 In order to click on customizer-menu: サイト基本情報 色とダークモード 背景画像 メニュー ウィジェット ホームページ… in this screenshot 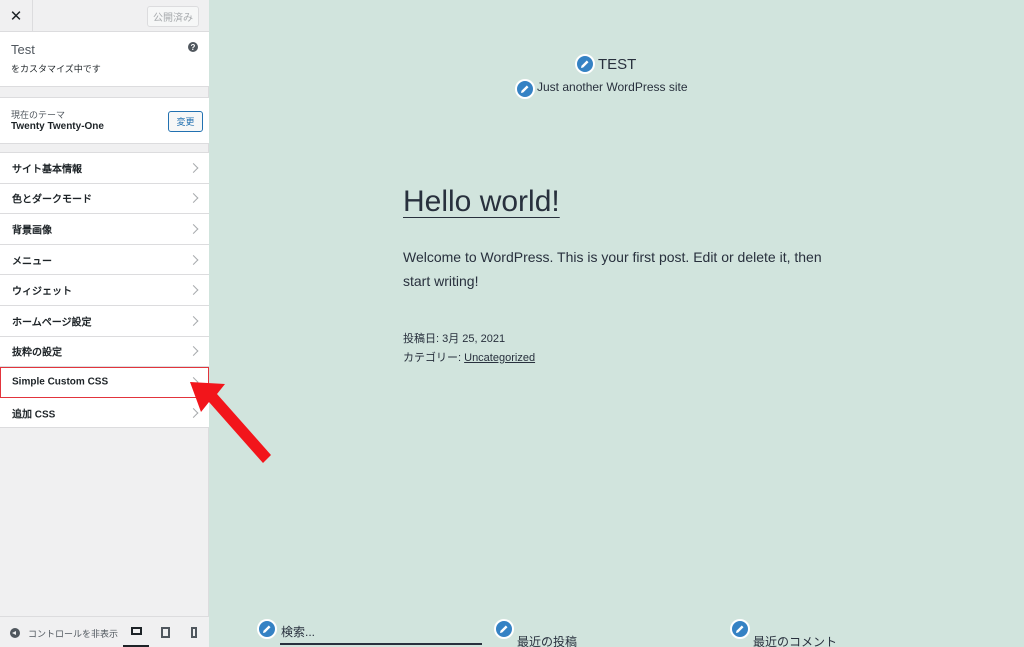, I will do `click(104, 290)`.